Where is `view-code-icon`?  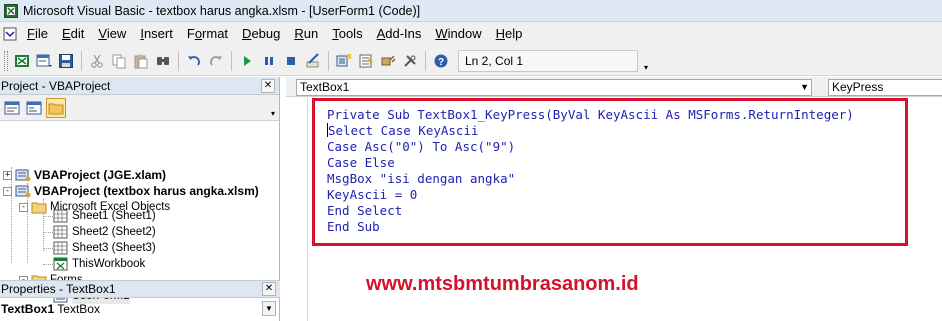 view-code-icon is located at coordinates (12, 108).